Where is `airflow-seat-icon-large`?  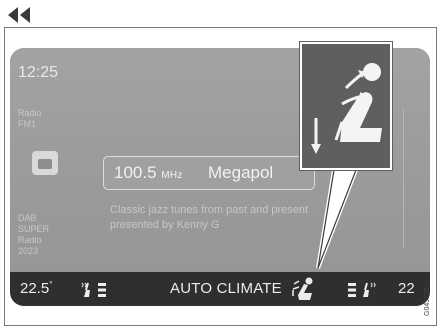 airflow-seat-icon-large is located at coordinates (346, 108).